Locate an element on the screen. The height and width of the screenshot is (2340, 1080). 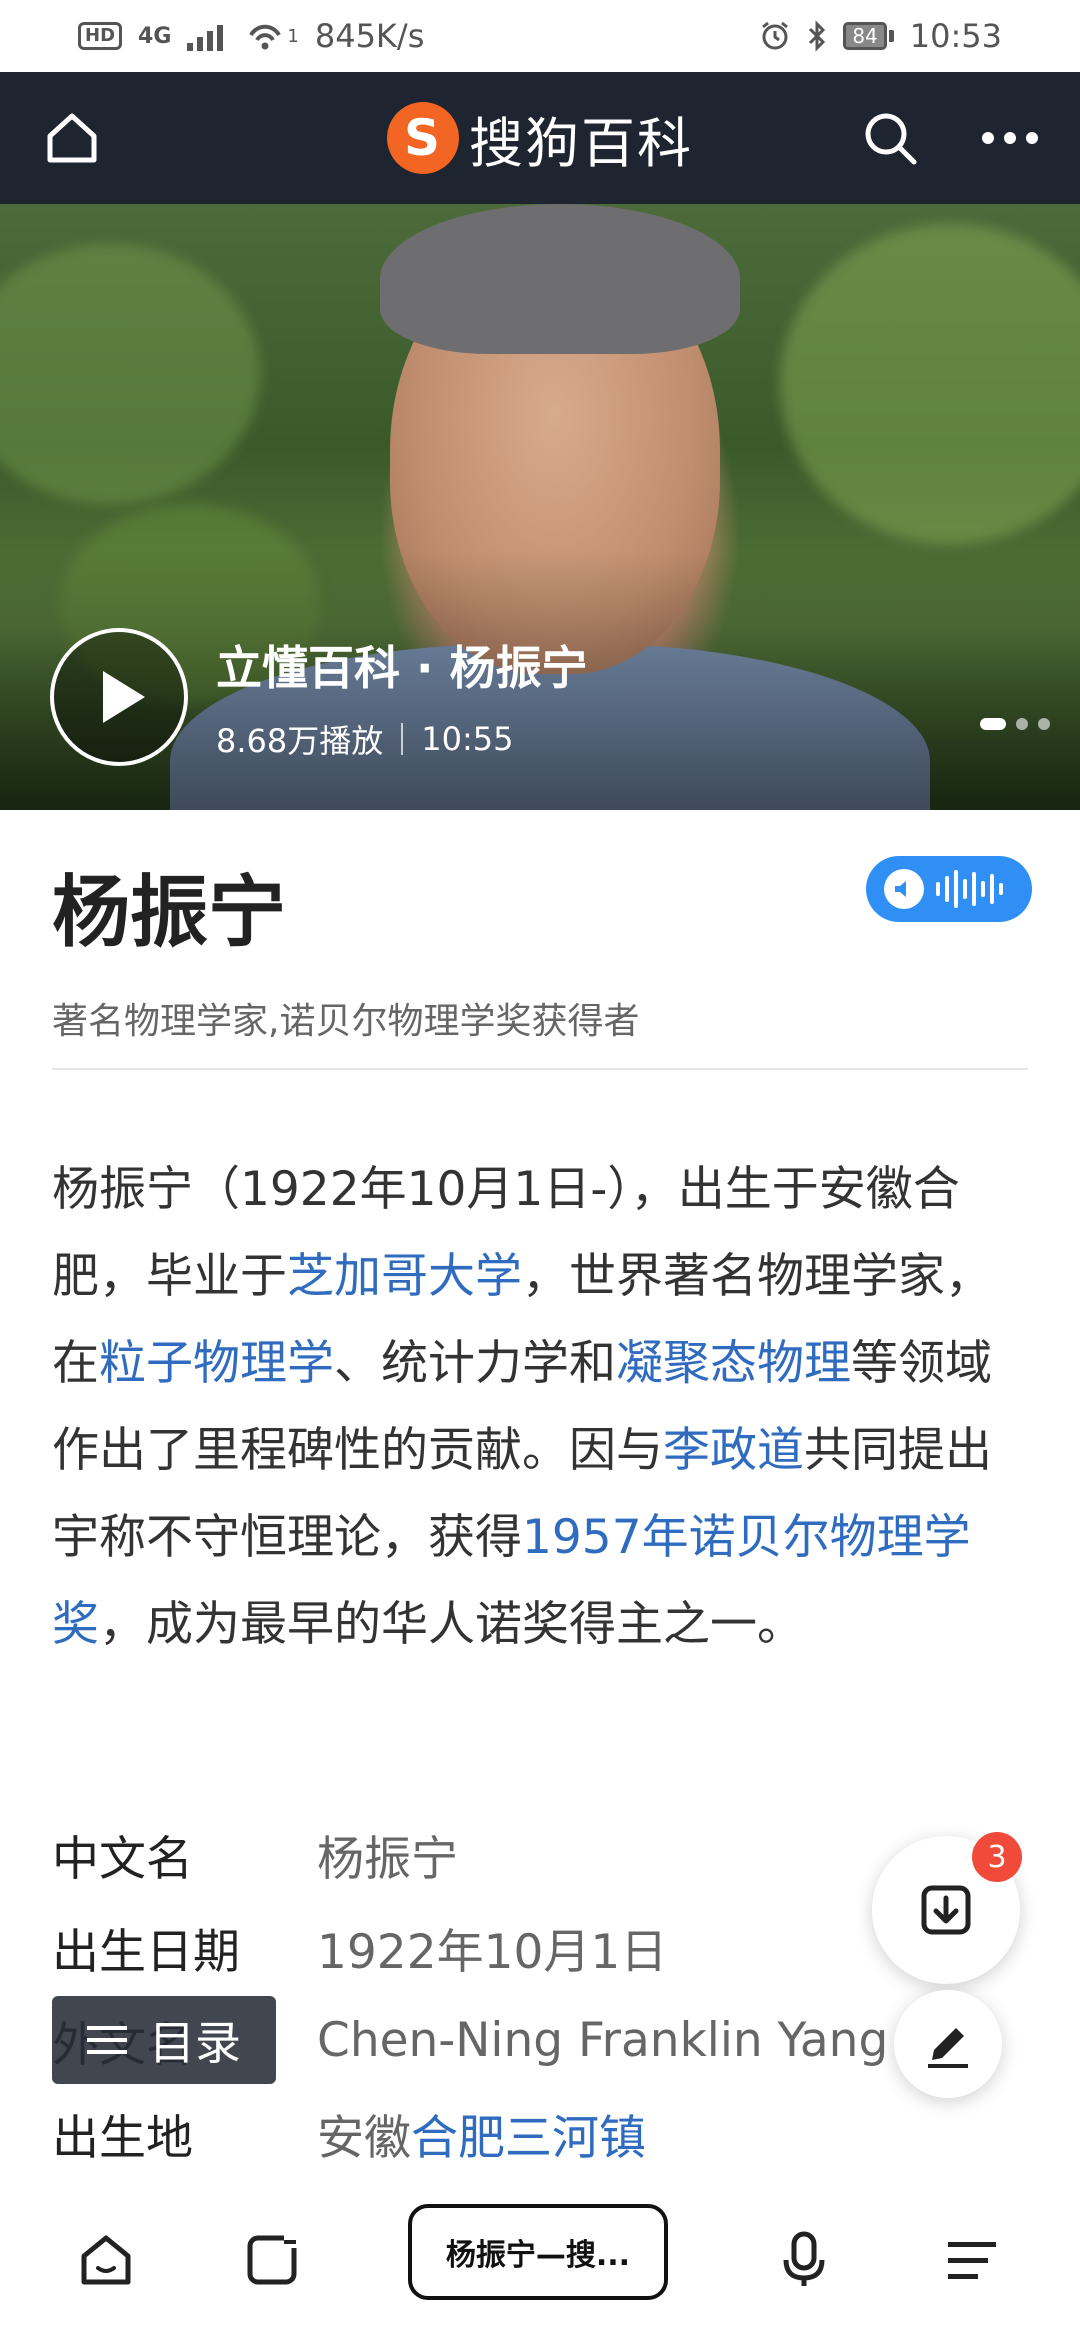
network-type: 4G is located at coordinates (155, 36).